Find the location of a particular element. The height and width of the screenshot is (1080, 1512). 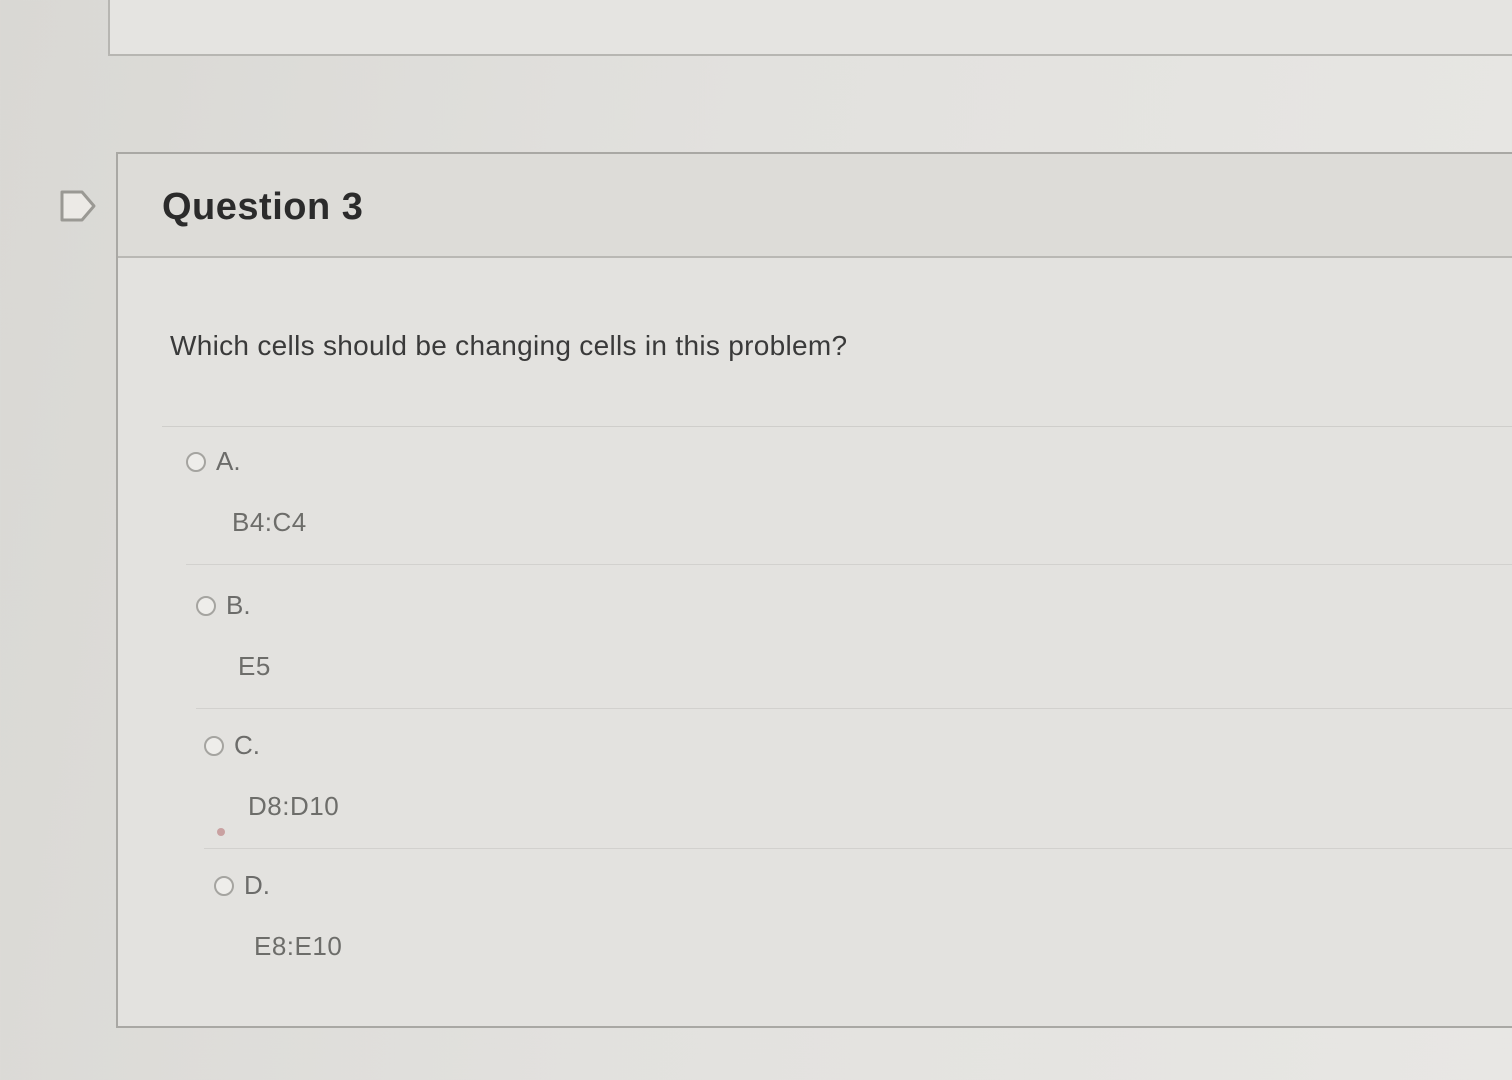

option-letter: D. is located at coordinates (257, 885).